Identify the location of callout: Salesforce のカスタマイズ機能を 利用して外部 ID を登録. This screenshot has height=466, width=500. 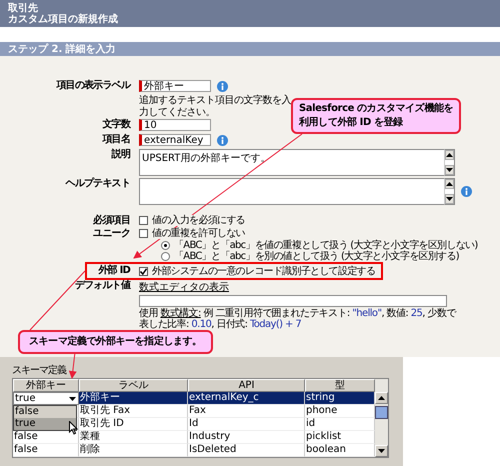
(376, 116).